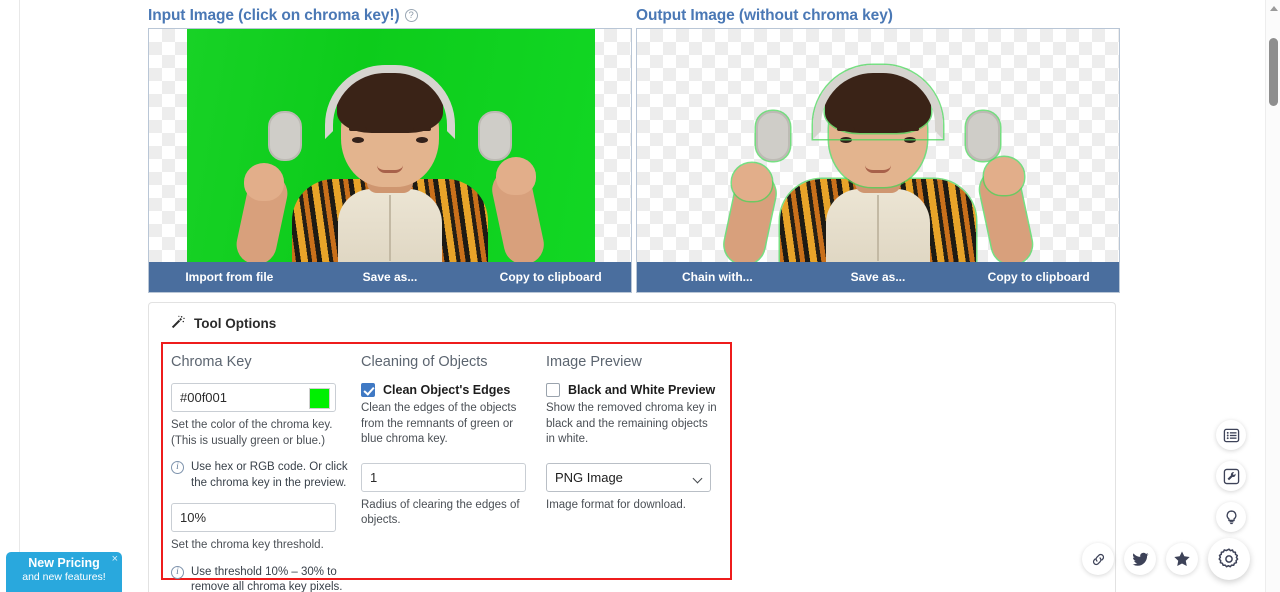  Describe the element at coordinates (211, 362) in the screenshot. I see `chroma-key-column-title: Chroma Key` at that location.